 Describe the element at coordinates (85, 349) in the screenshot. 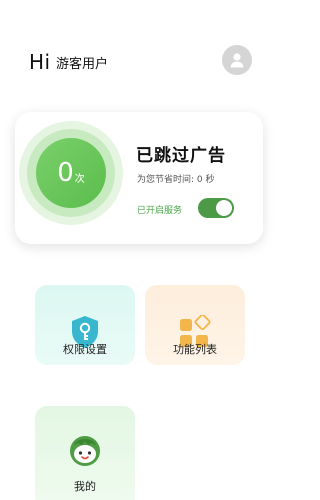

I see `permission-settings-label: 权限设置` at that location.